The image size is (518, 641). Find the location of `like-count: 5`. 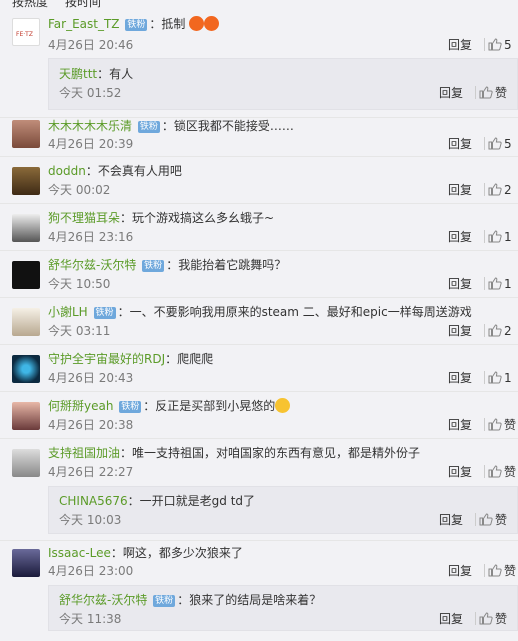

like-count: 5 is located at coordinates (508, 144).